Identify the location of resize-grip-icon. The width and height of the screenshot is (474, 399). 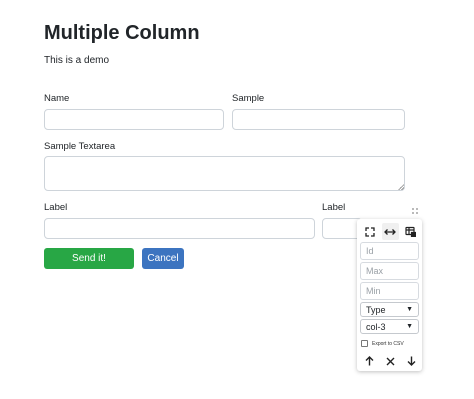
(401, 187).